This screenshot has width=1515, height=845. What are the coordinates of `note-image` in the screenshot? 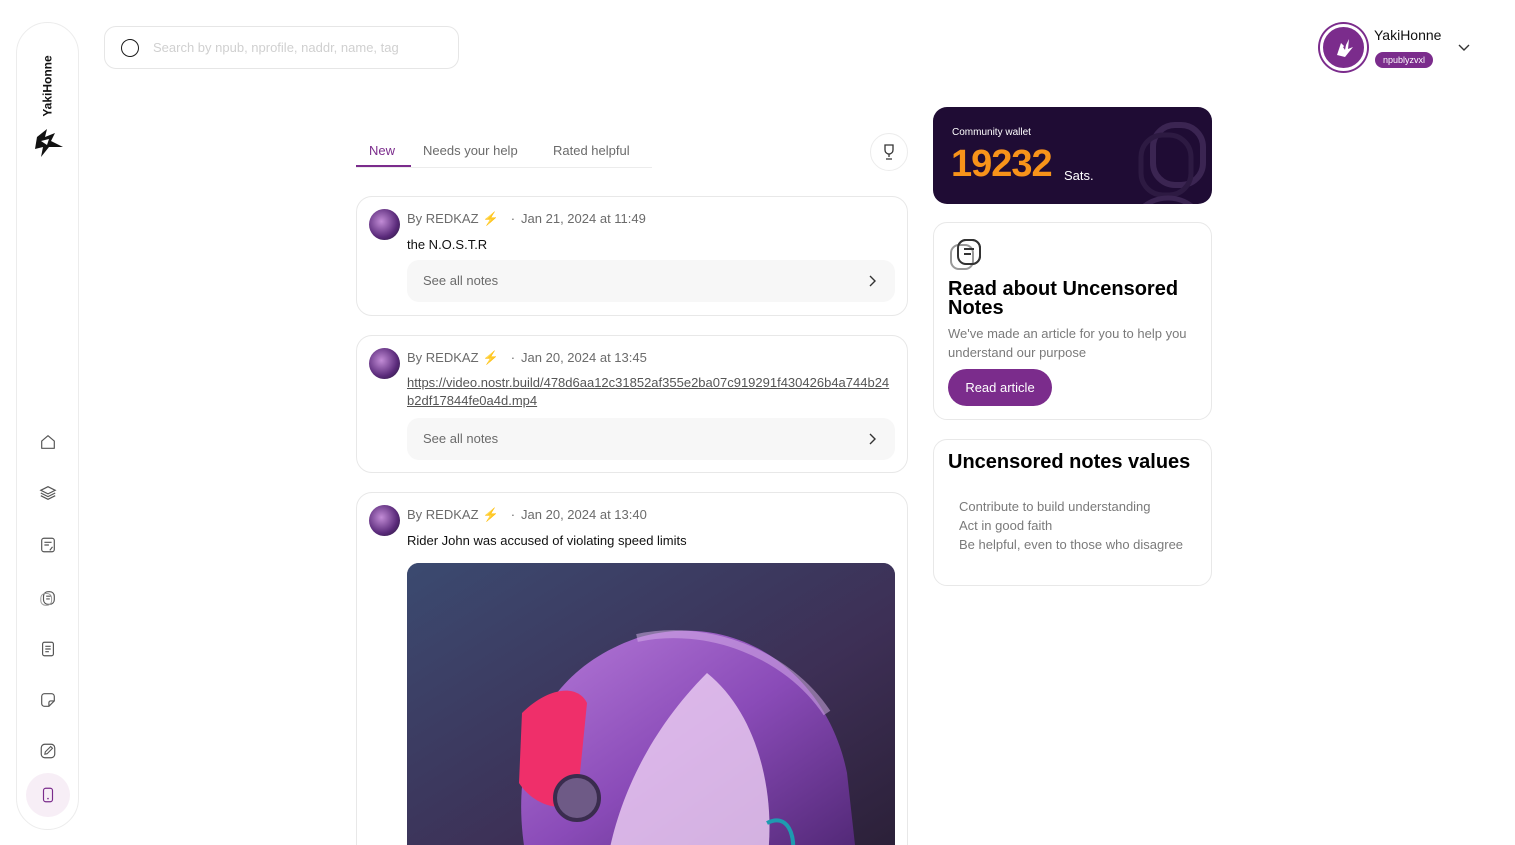 It's located at (651, 704).